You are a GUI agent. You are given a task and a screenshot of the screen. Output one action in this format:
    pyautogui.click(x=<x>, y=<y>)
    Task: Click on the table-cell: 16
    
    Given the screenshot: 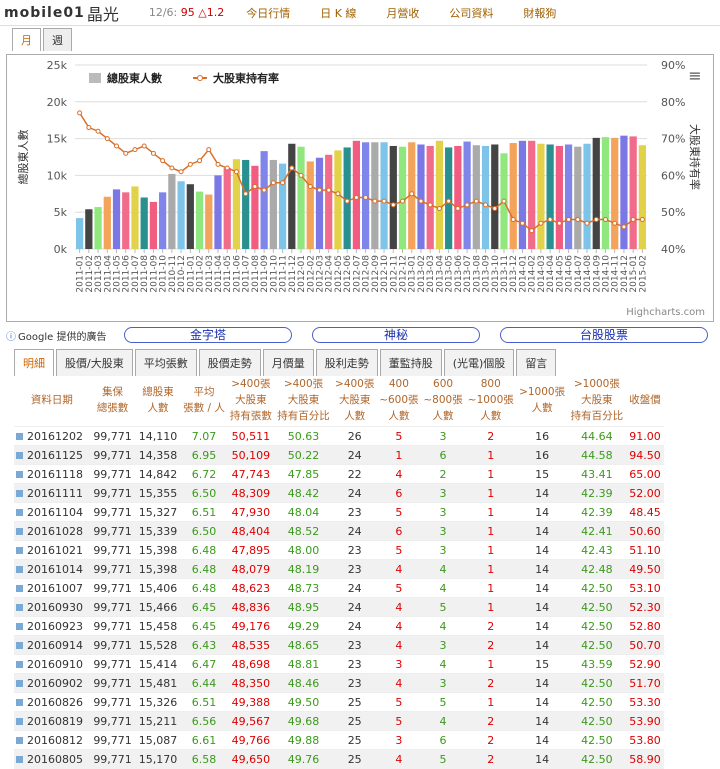 What is the action you would take?
    pyautogui.click(x=542, y=436)
    